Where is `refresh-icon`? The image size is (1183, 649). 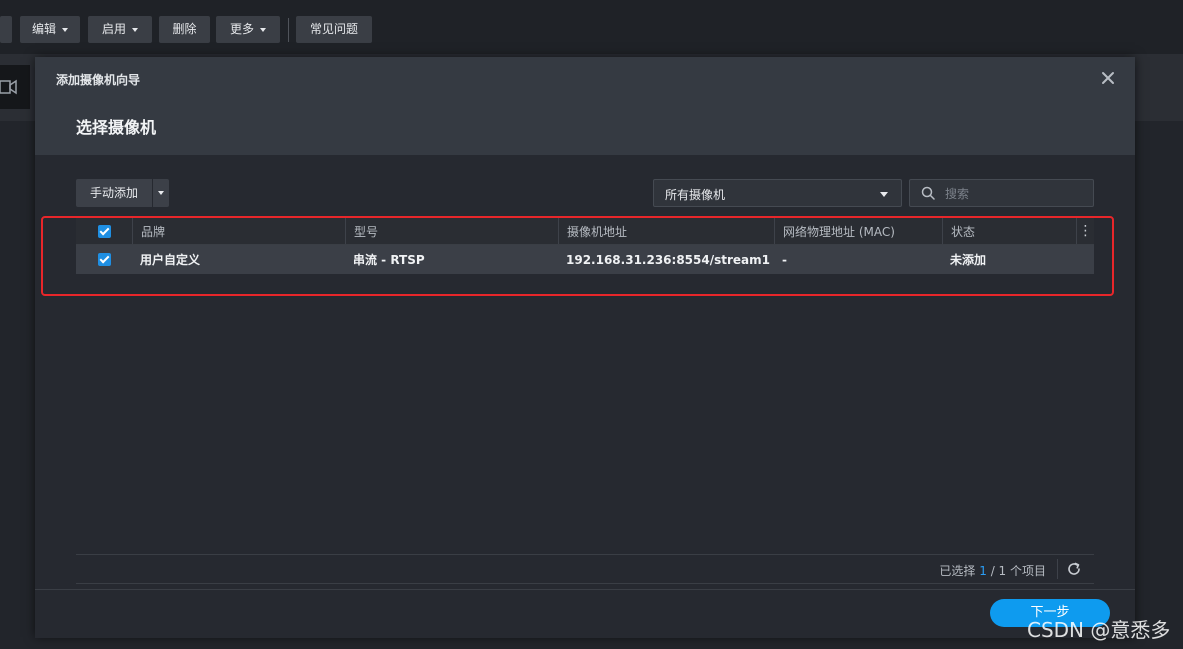
refresh-icon is located at coordinates (1074, 569).